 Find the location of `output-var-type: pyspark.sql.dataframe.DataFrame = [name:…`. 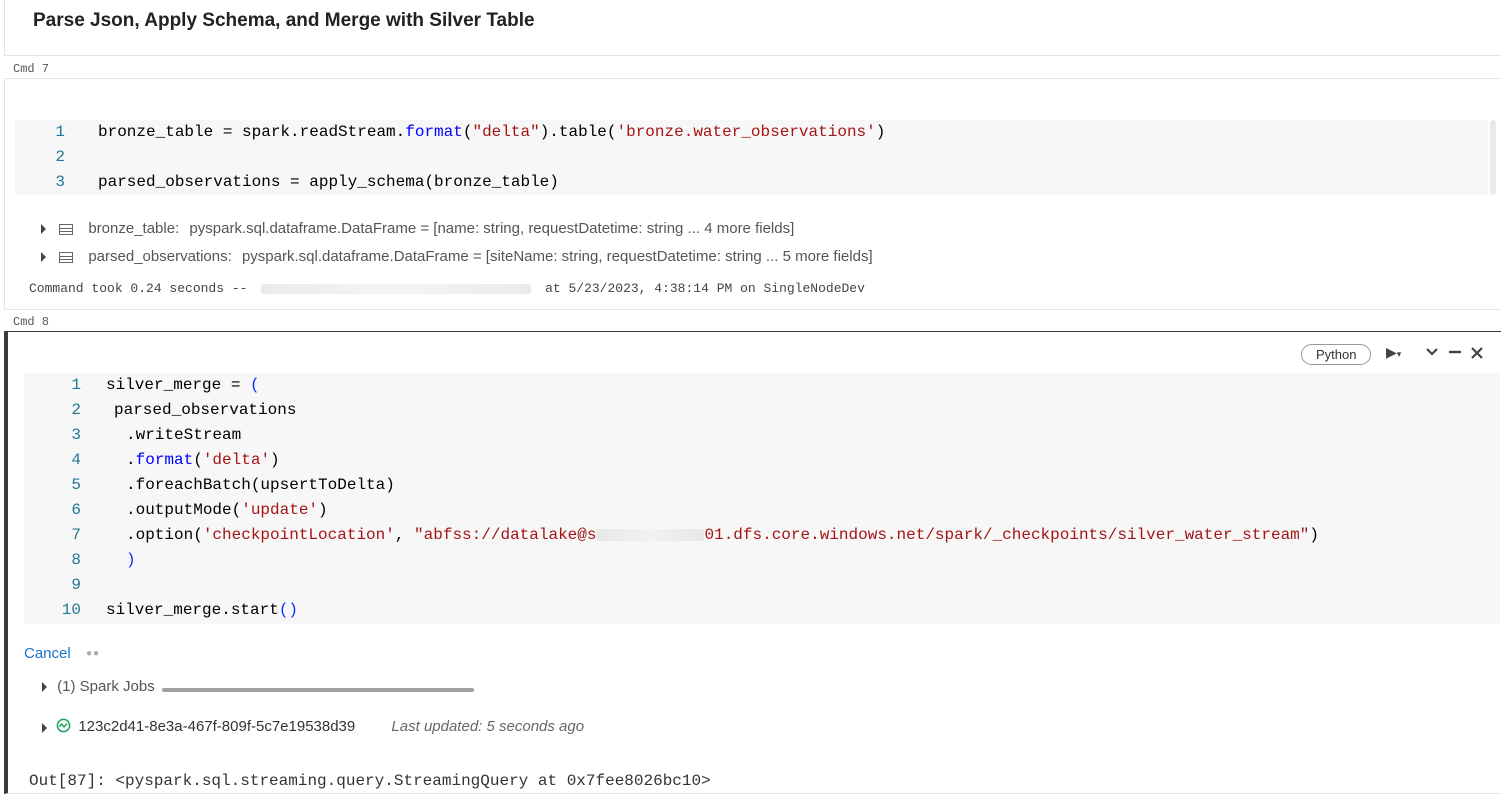

output-var-type: pyspark.sql.dataframe.DataFrame = [name:… is located at coordinates (492, 228).